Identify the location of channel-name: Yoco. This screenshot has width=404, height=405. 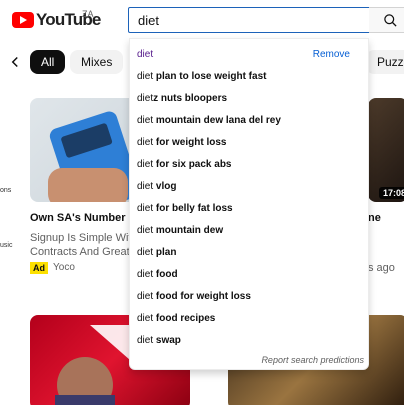
(64, 267).